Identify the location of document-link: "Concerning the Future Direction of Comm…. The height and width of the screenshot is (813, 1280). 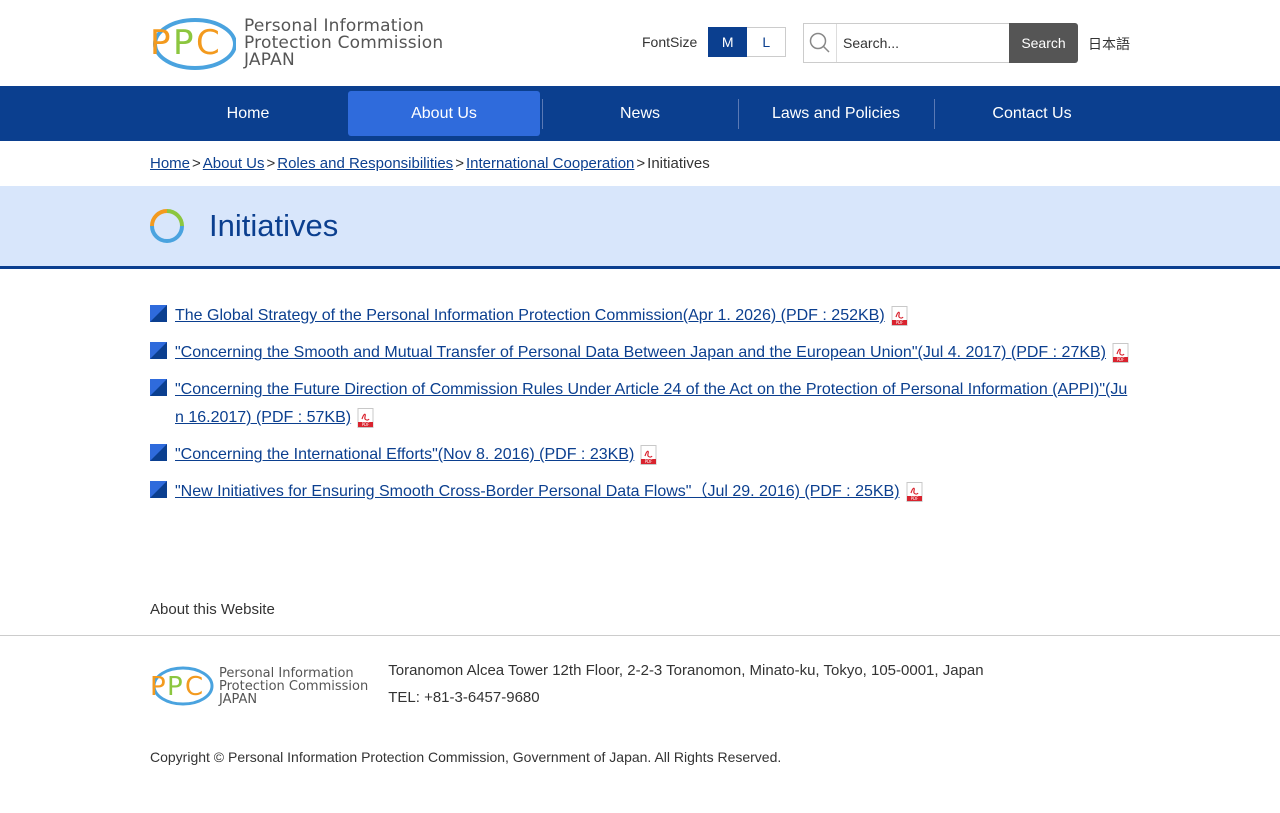
(651, 403).